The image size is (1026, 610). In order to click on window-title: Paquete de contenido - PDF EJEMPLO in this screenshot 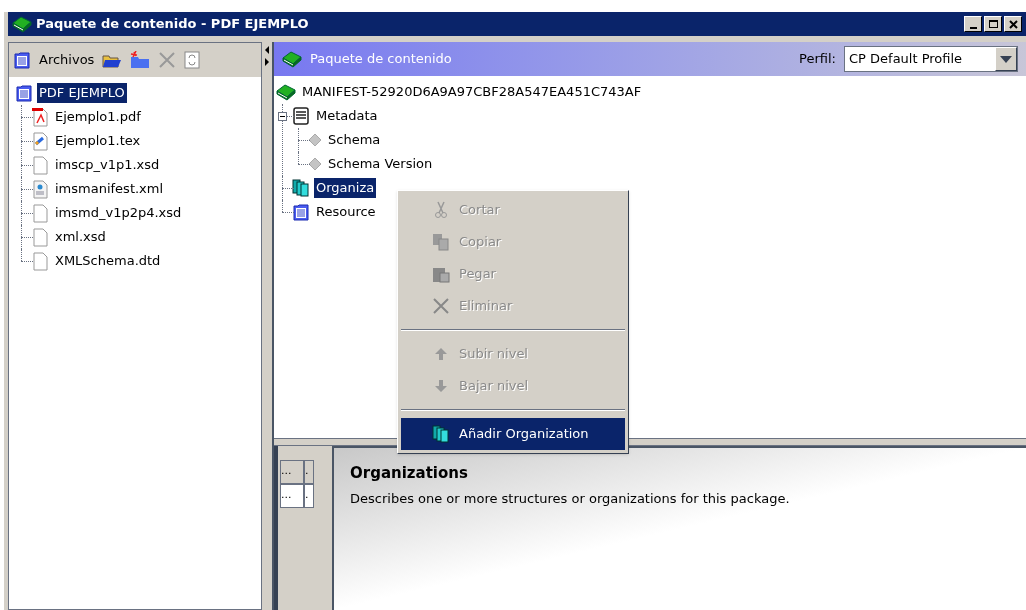, I will do `click(172, 24)`.